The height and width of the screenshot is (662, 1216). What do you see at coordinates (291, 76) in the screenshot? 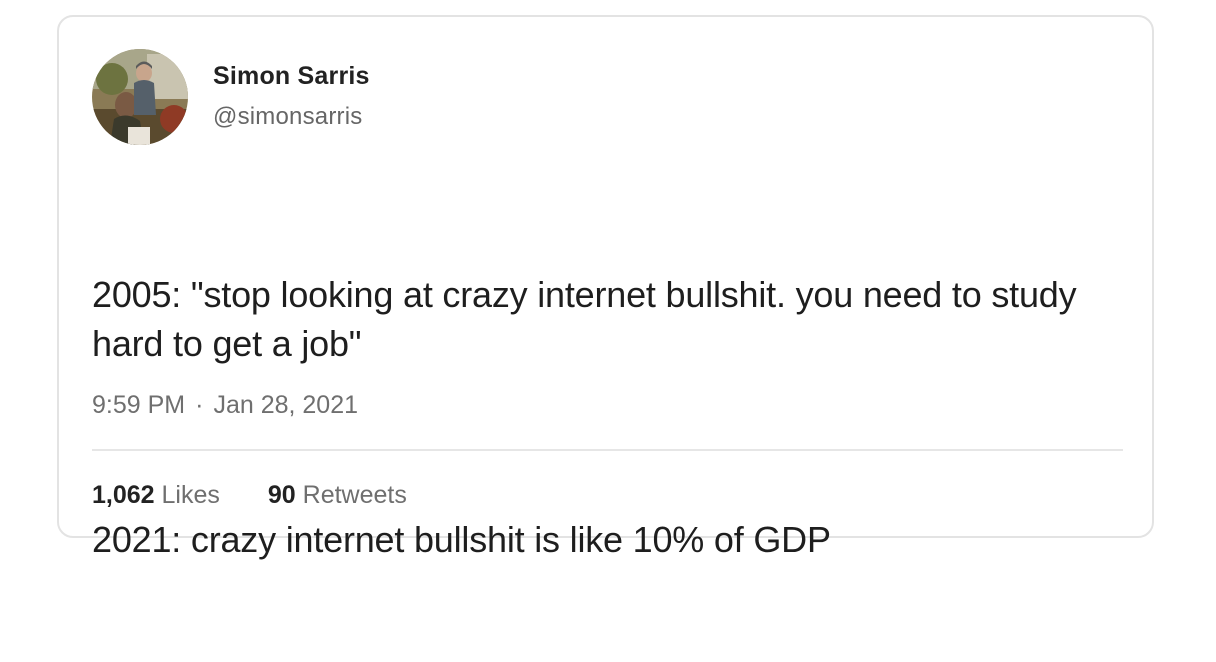
I see `display-name: Simon Sarris` at bounding box center [291, 76].